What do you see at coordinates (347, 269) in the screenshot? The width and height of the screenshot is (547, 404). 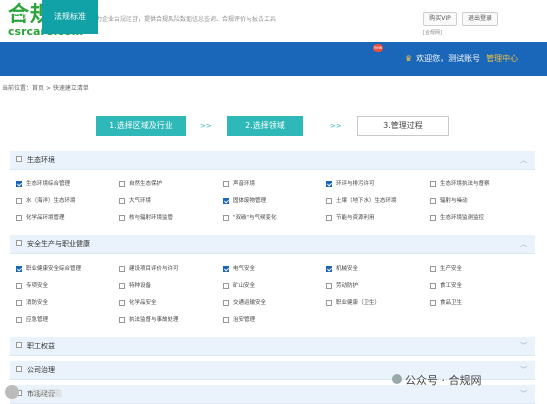 I see `option-label: 机械安全` at bounding box center [347, 269].